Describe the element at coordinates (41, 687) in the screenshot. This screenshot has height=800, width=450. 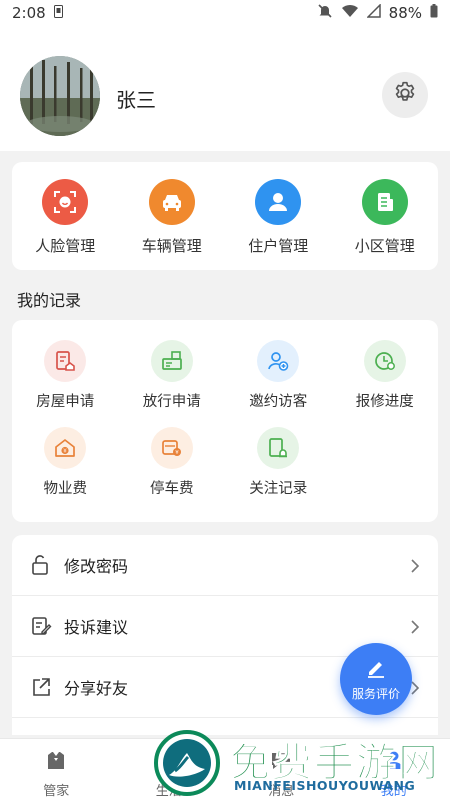
I see `share-icon` at that location.